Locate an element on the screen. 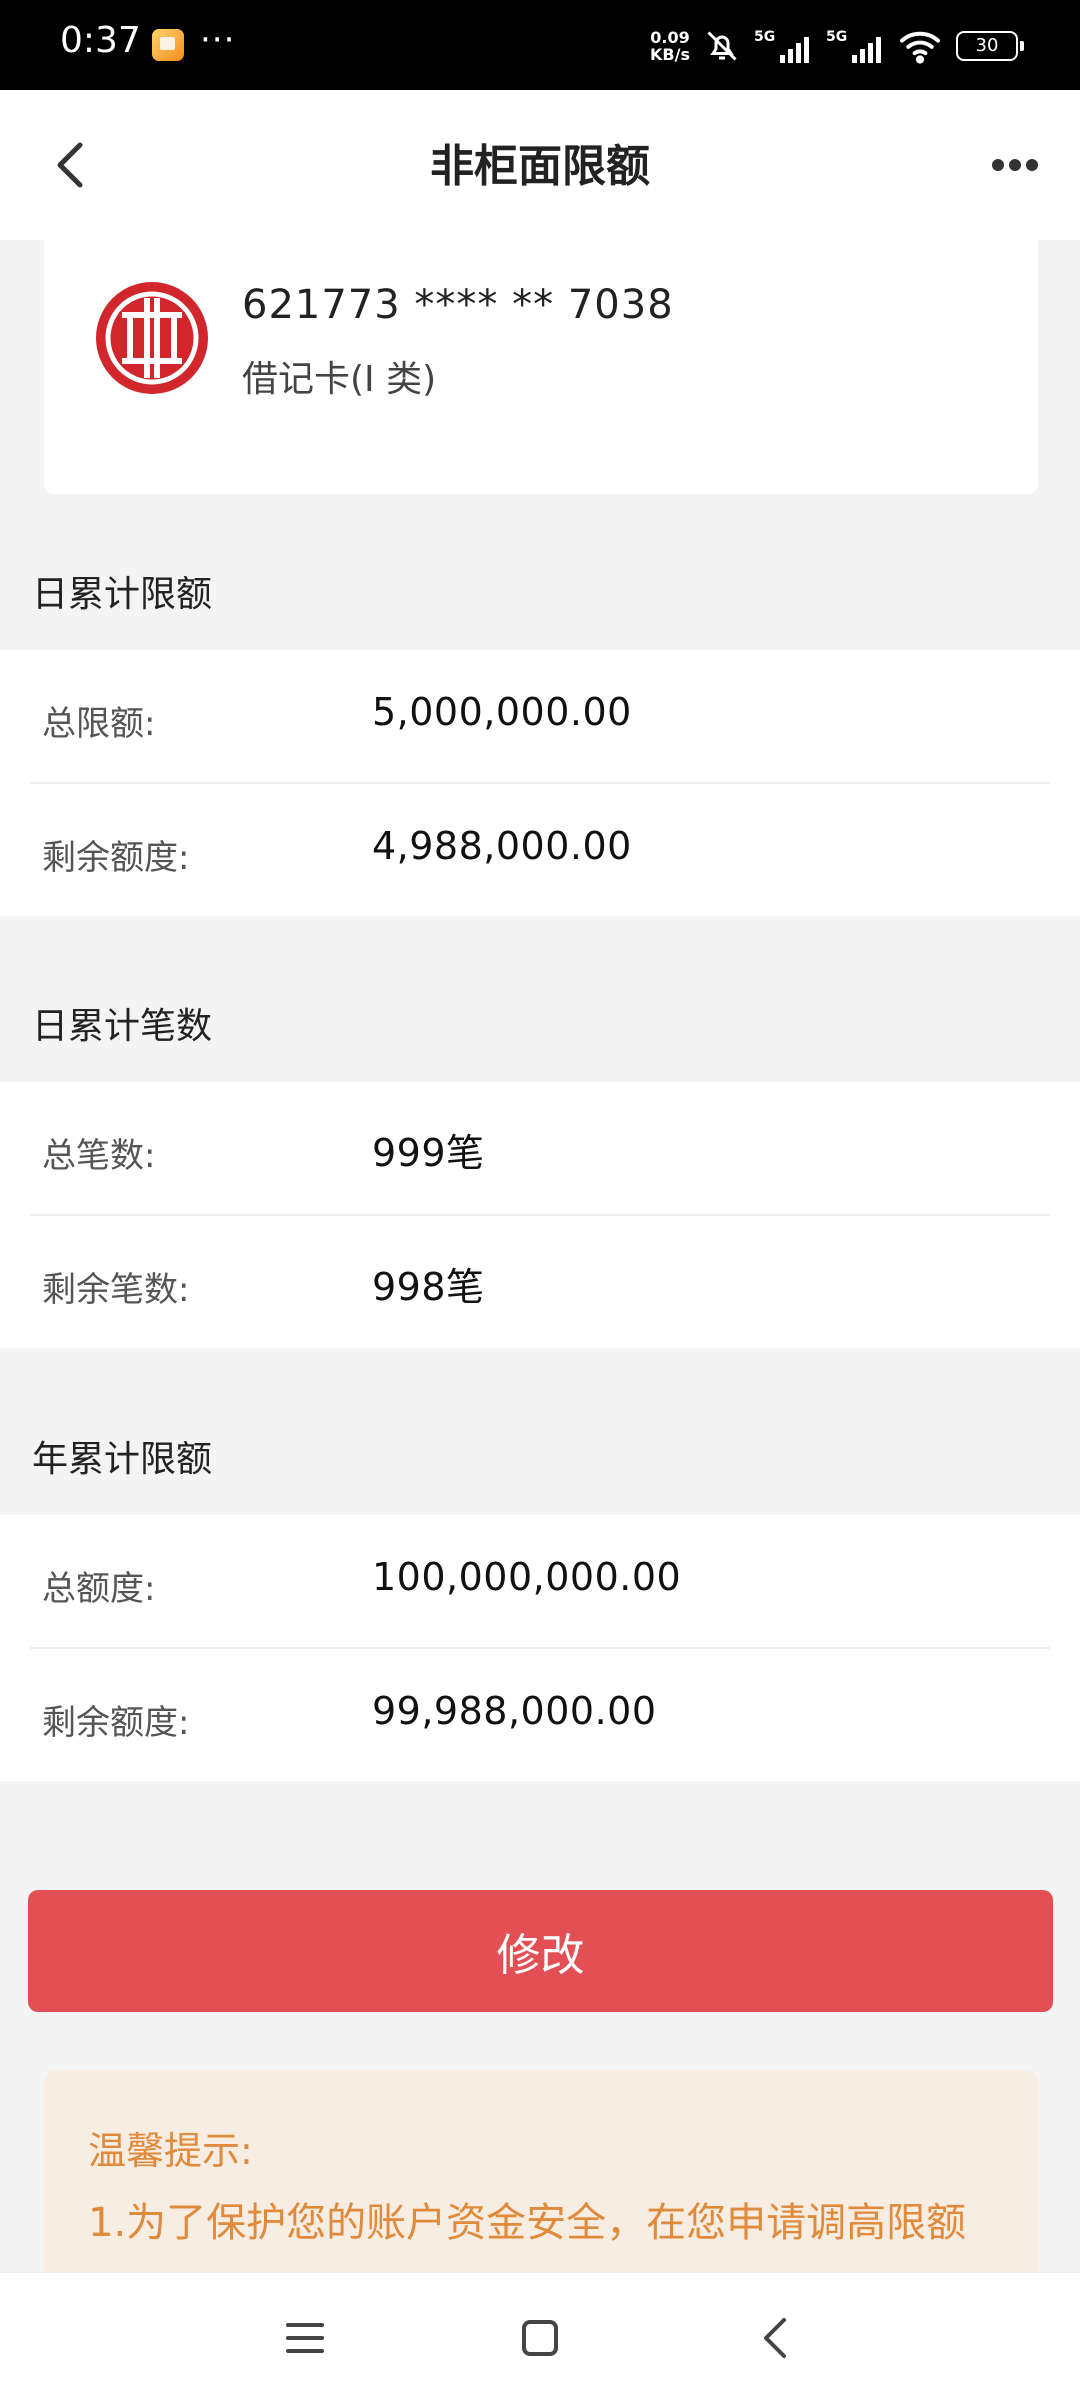  signal-5g-label: 5G is located at coordinates (764, 37).